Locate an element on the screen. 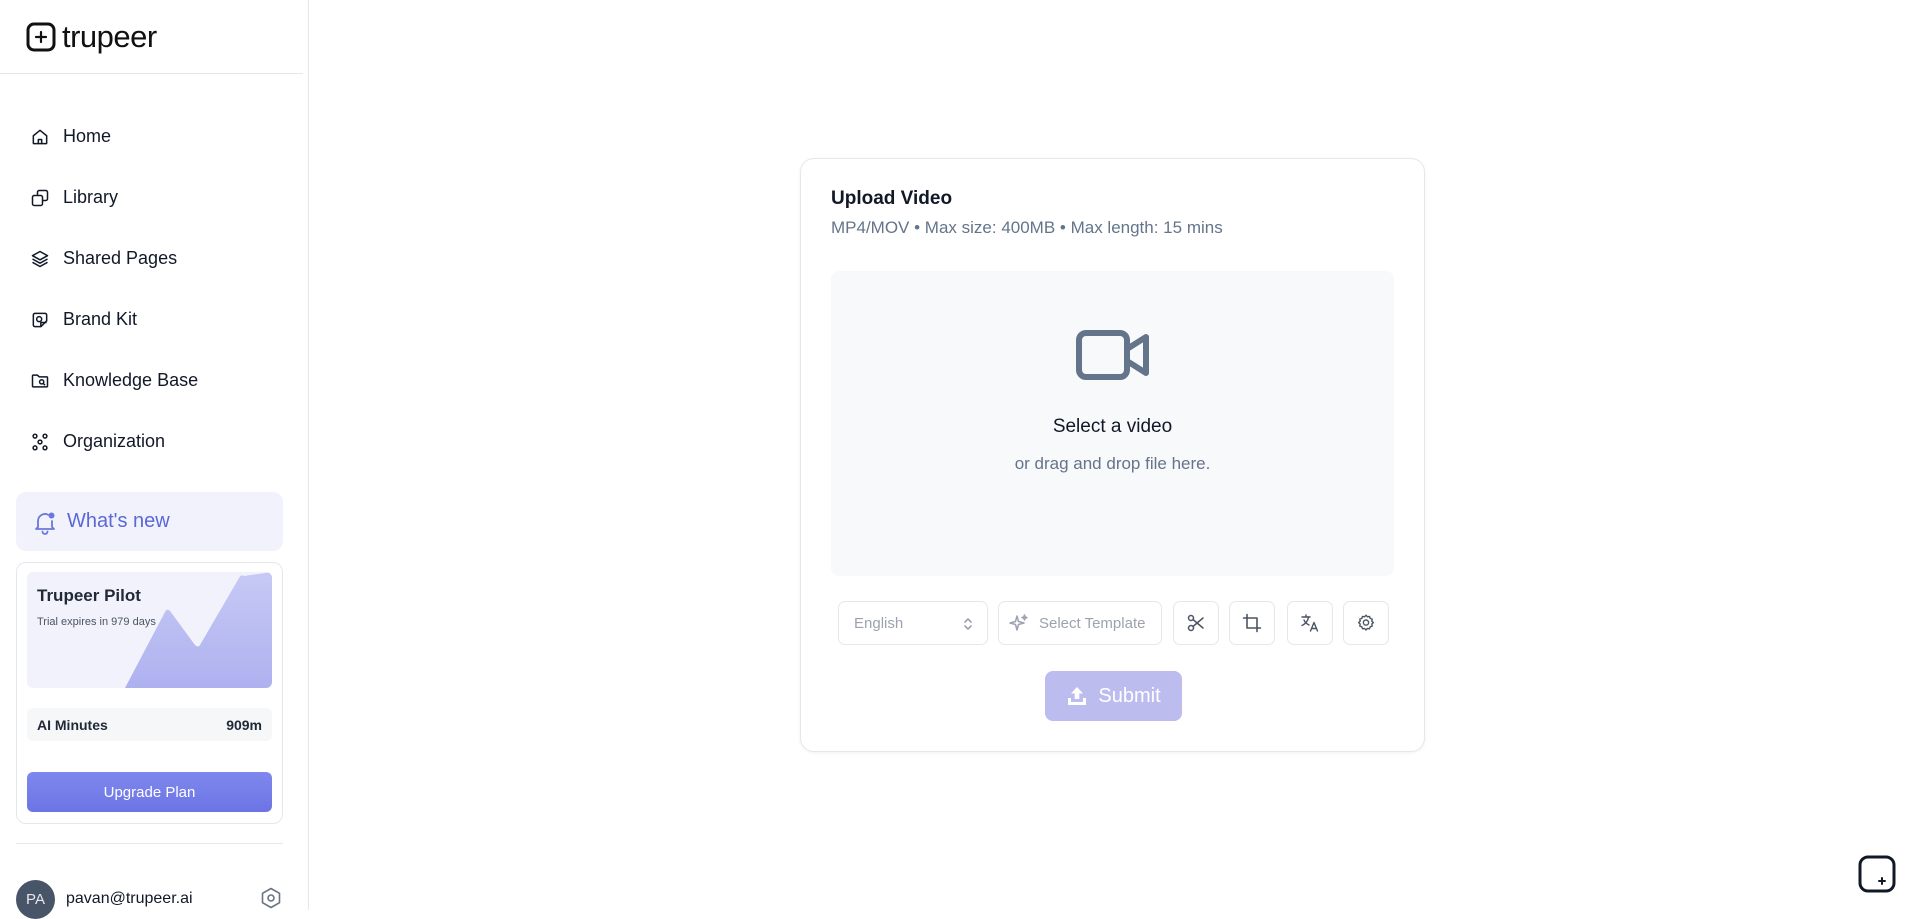  folder-icon is located at coordinates (40, 380).